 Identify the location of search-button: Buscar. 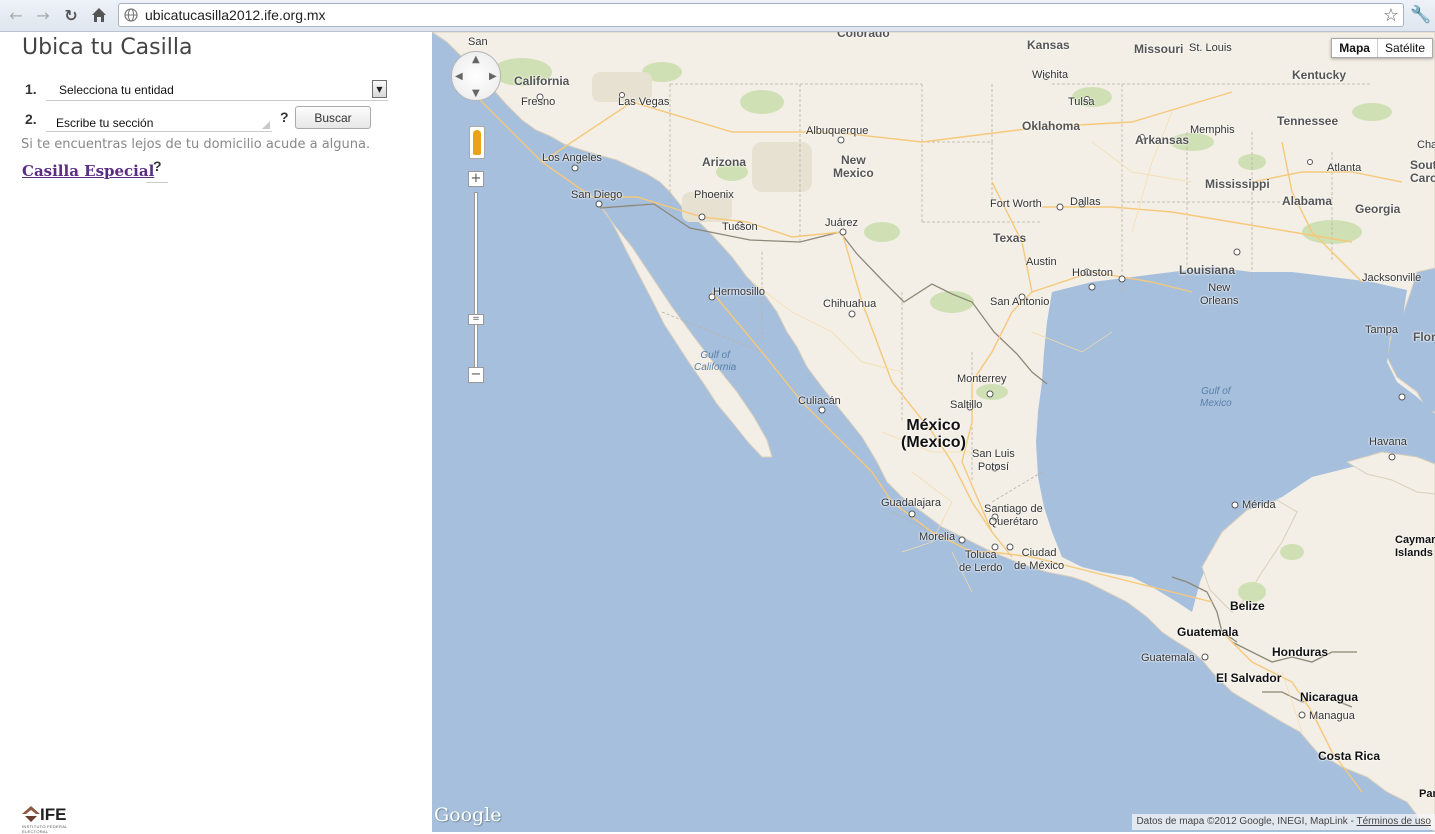
(333, 117).